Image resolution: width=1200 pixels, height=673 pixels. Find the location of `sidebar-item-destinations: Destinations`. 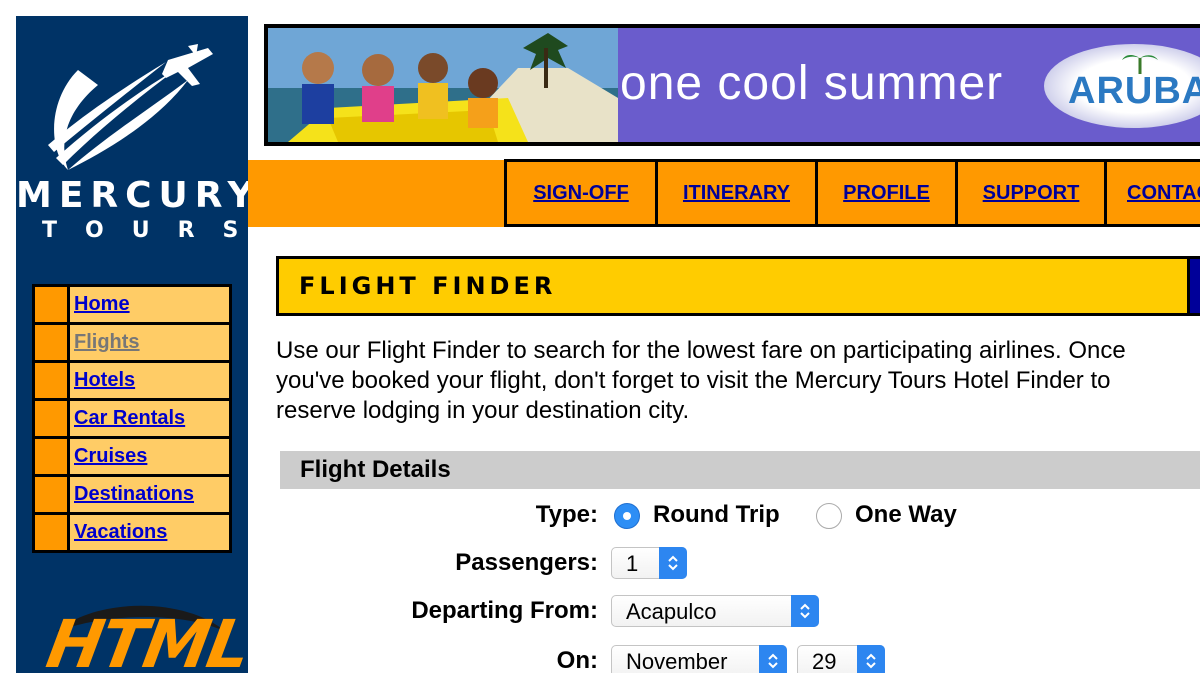

sidebar-item-destinations: Destinations is located at coordinates (132, 494).